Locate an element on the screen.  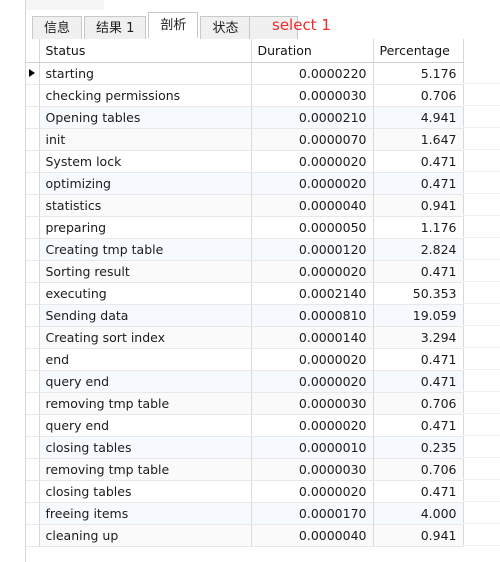
cell-percentage: 19.059 is located at coordinates (418, 315).